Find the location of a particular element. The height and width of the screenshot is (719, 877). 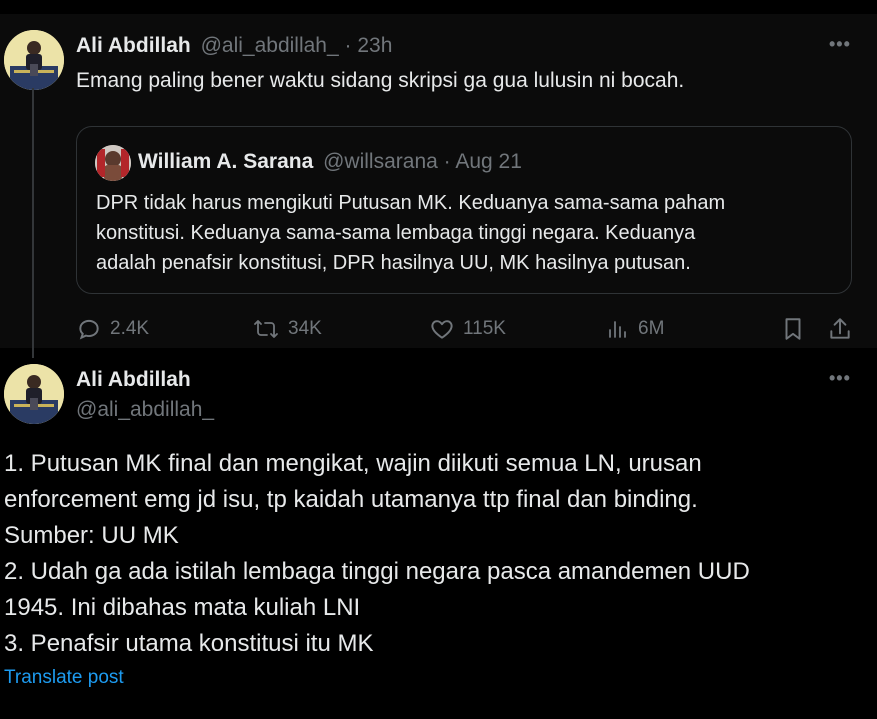

author-handle: @ali_abdillah_ is located at coordinates (270, 45).